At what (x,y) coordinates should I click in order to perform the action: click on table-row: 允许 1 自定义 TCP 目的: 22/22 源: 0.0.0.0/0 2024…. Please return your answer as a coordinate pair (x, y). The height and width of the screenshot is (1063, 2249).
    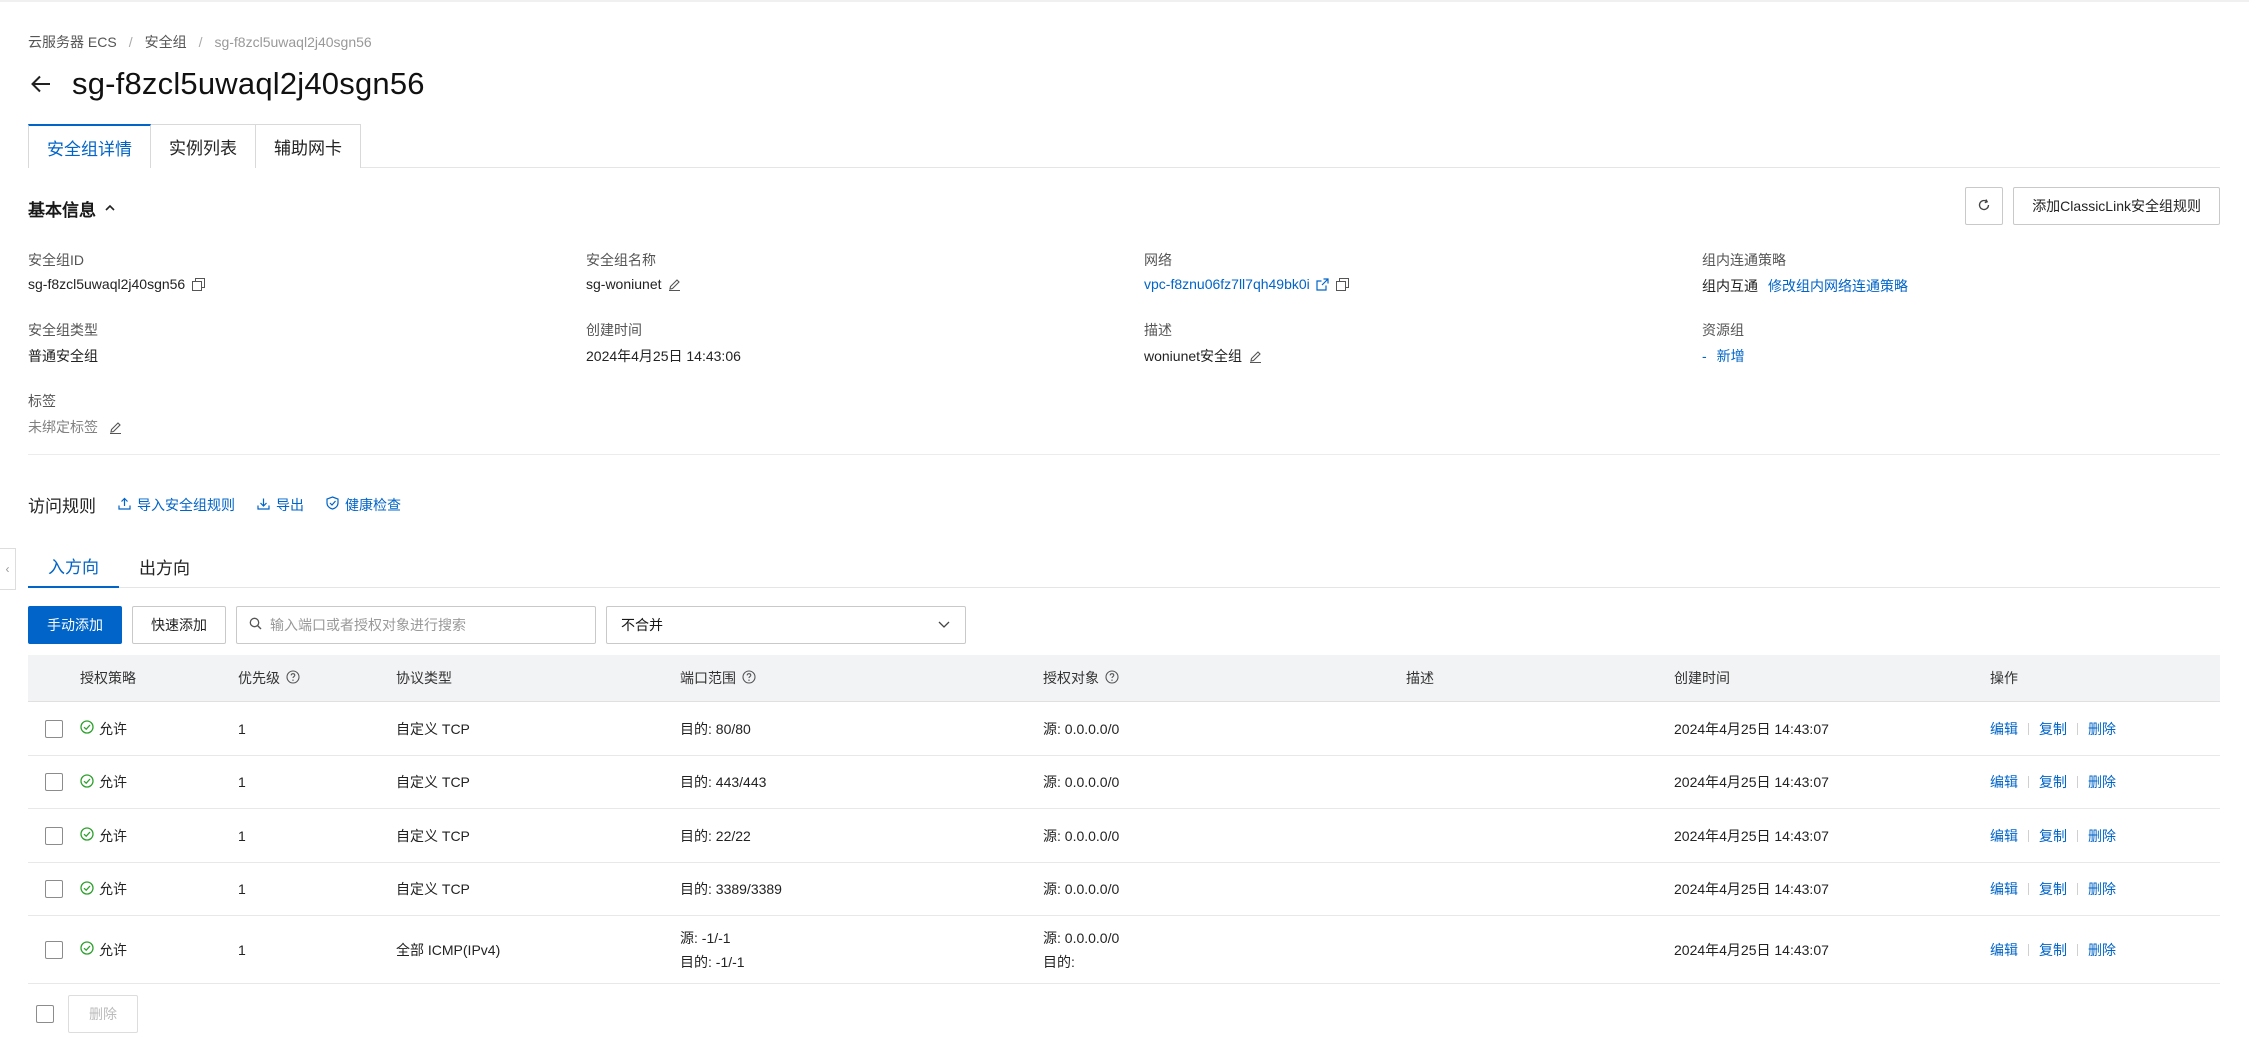
    Looking at the image, I should click on (1124, 836).